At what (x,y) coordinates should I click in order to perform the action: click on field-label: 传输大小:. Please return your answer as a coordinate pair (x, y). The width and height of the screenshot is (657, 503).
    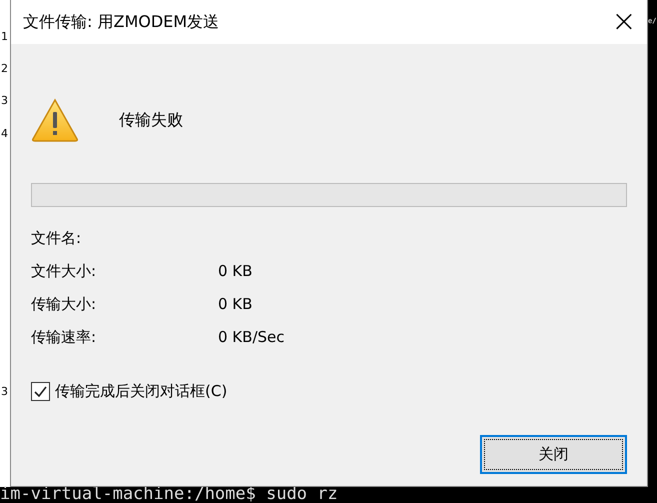
    Looking at the image, I should click on (64, 305).